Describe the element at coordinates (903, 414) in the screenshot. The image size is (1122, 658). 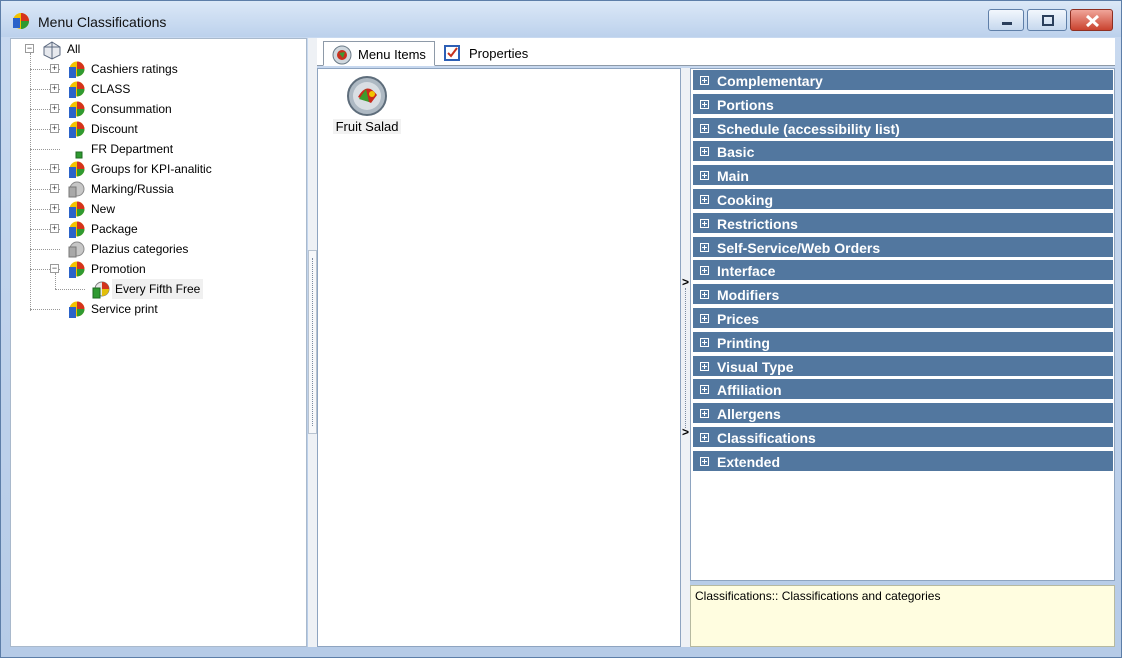
I see `property-category: Allergens` at that location.